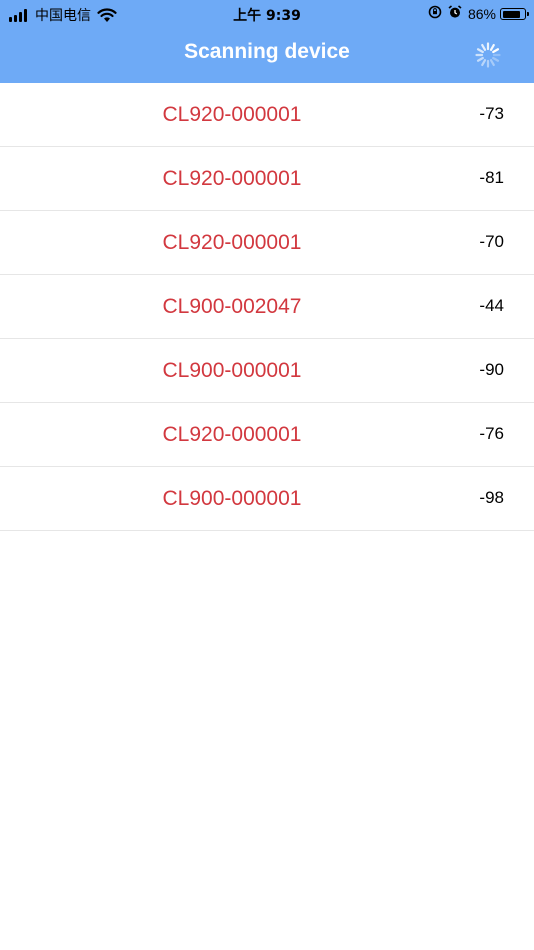 The width and height of the screenshot is (534, 950). I want to click on device-row: CL920-000001 -76, so click(267, 435).